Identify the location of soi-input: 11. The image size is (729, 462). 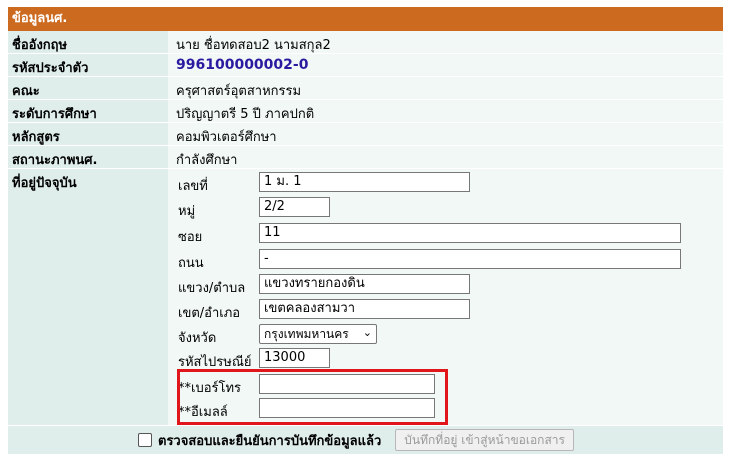
(470, 233).